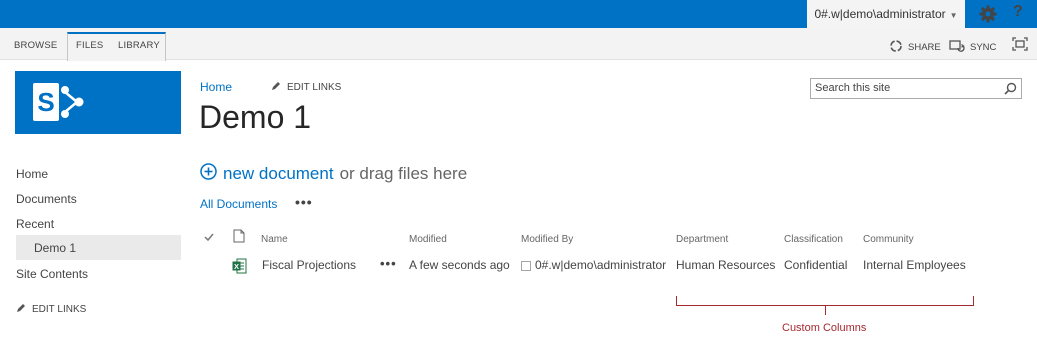 The image size is (1037, 349). Describe the element at coordinates (600, 265) in the screenshot. I see `row-modified-by: 0#.w|demo\administrator` at that location.